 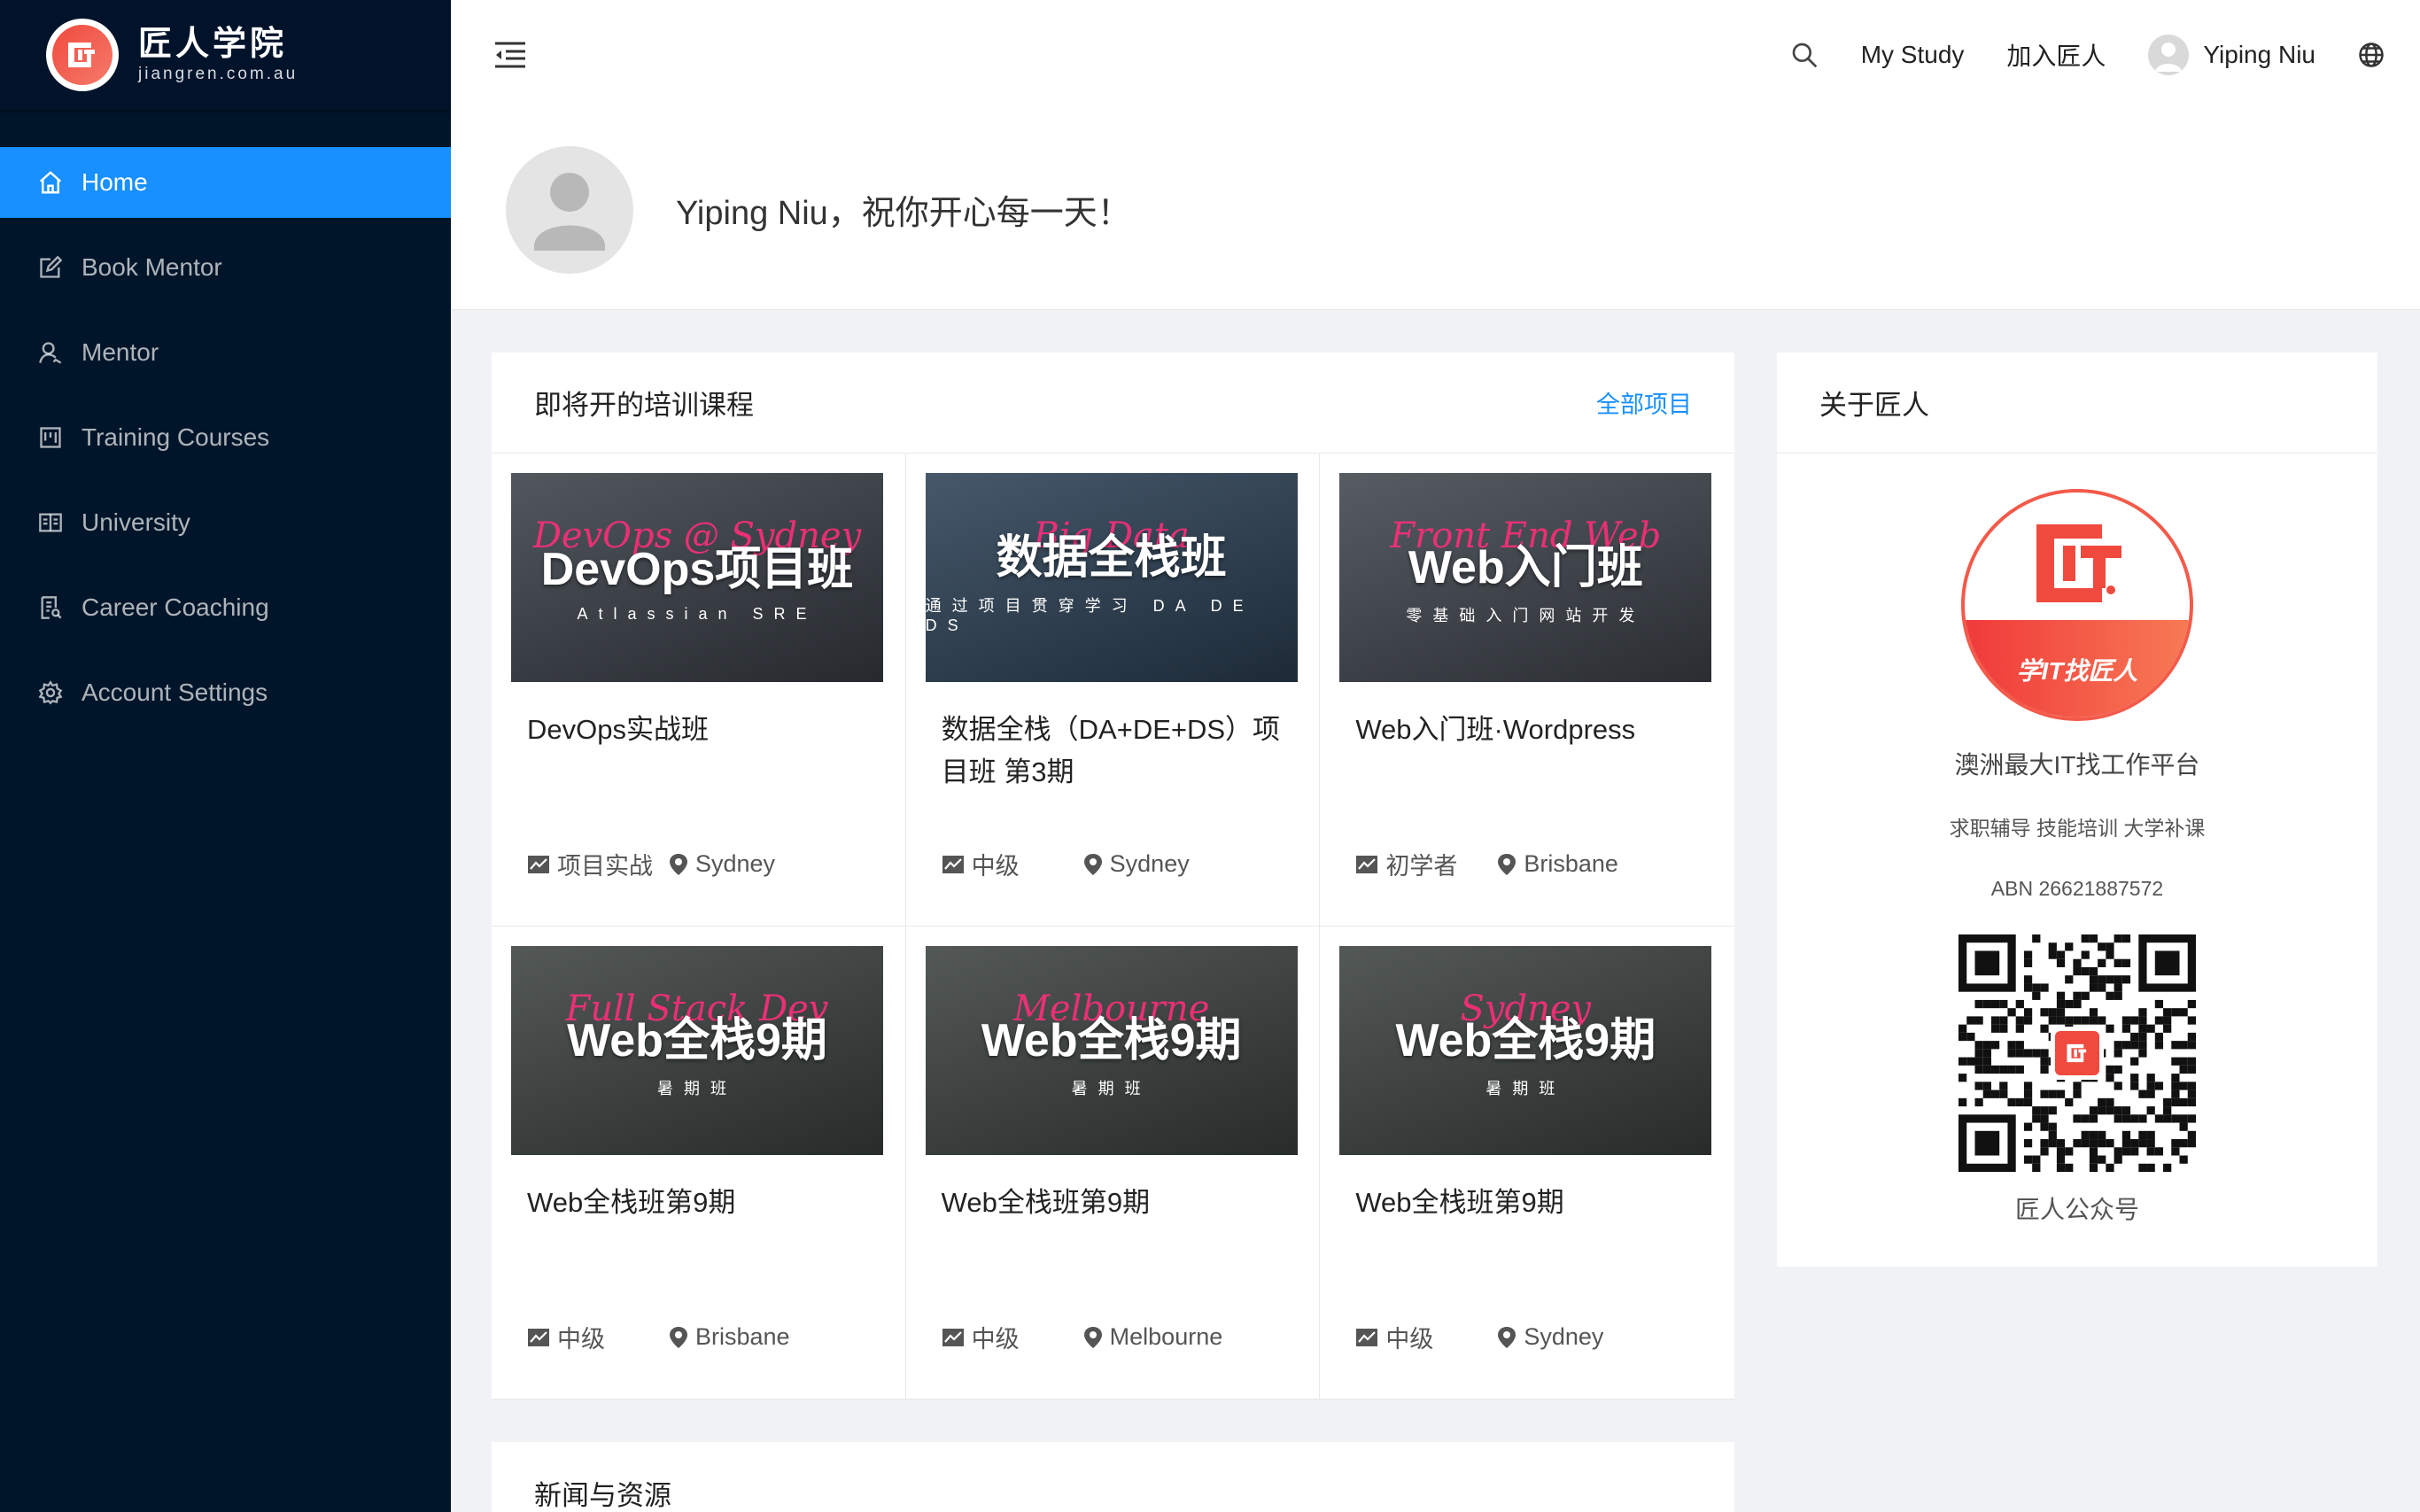 I want to click on course-image-title: DevOps项目班, so click(x=697, y=569).